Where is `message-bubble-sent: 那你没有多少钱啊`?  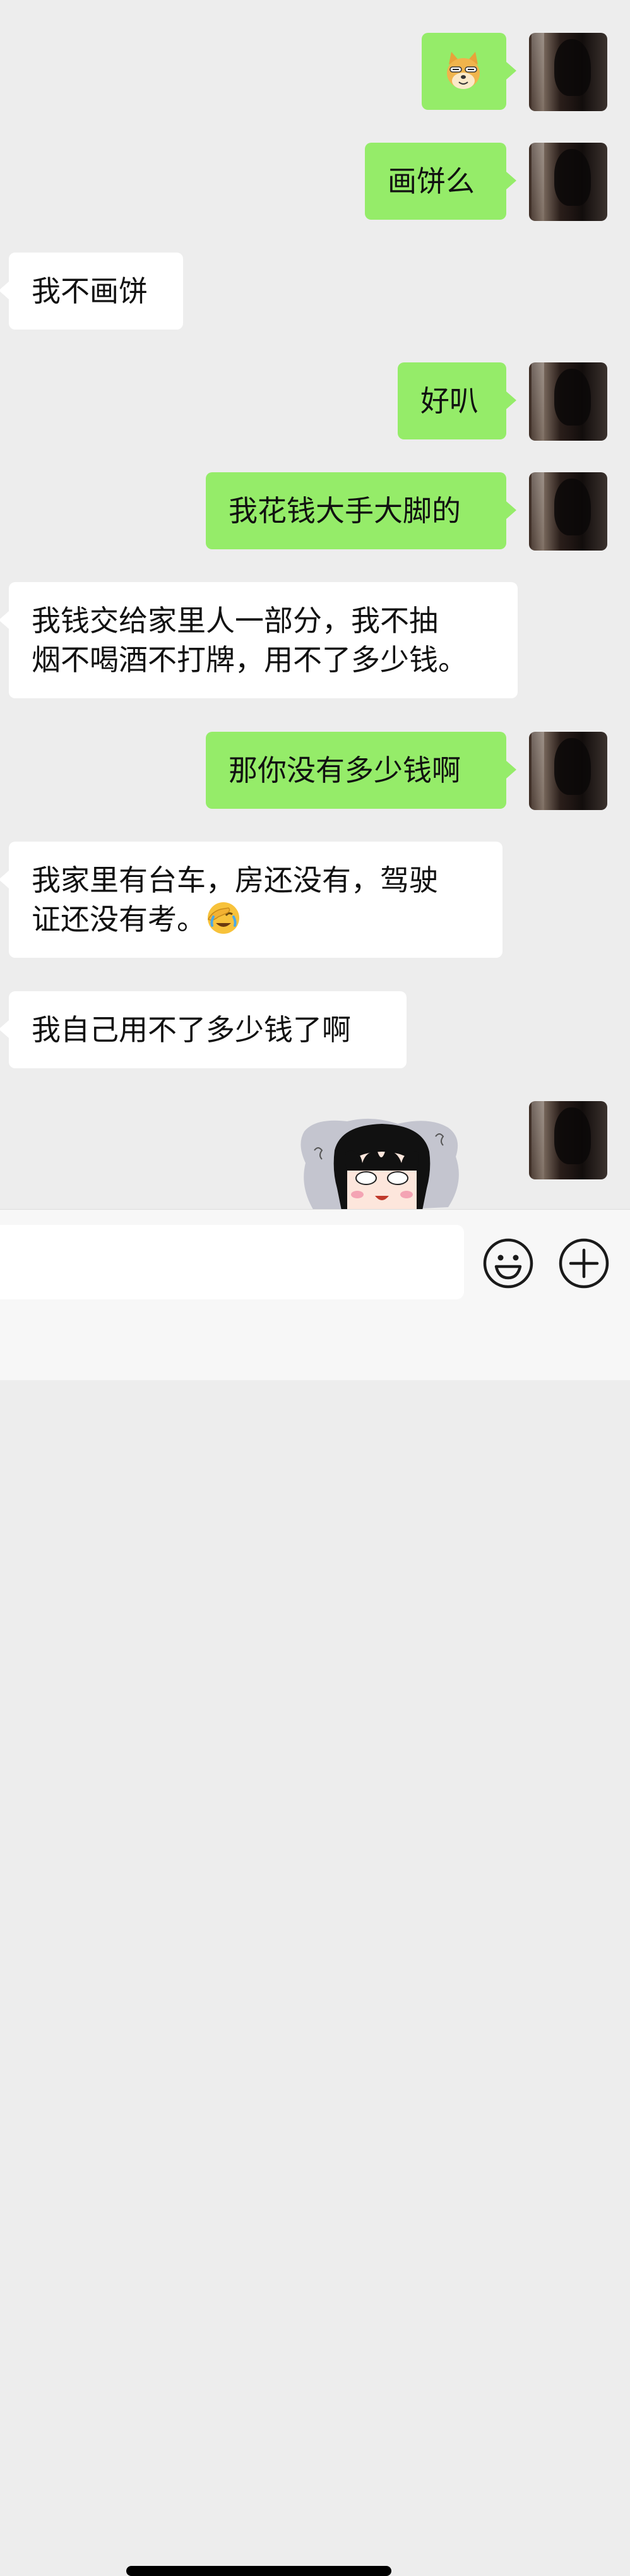
message-bubble-sent: 那你没有多少钱啊 is located at coordinates (361, 770).